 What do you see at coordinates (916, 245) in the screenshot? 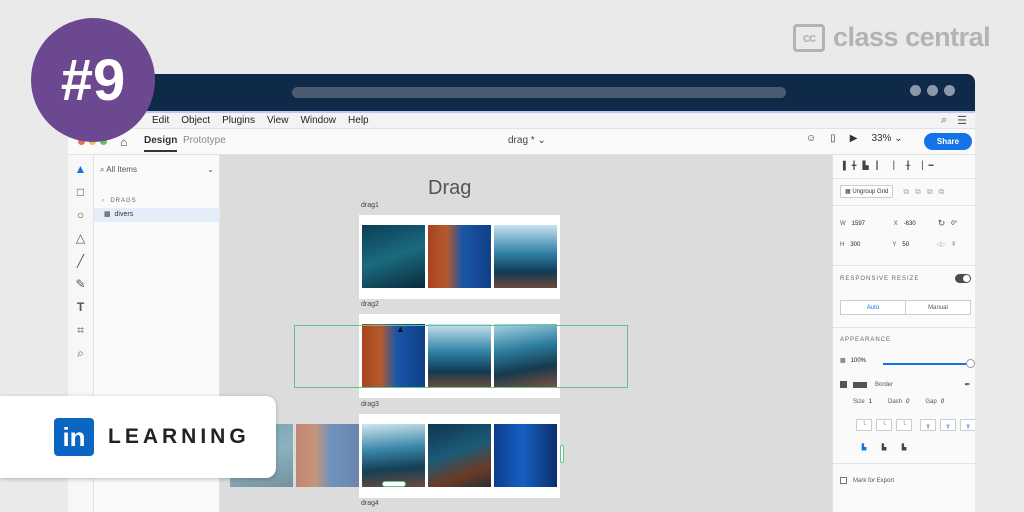
I see `y-field: 50` at bounding box center [916, 245].